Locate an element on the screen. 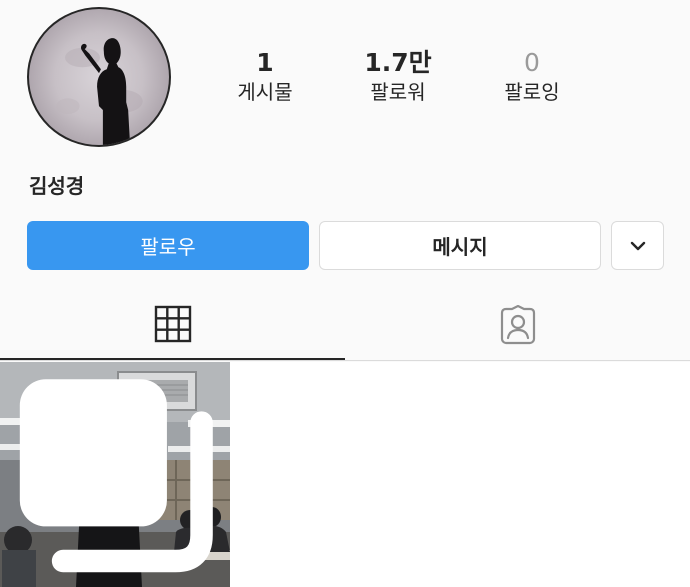  post-thumbnail is located at coordinates (115, 474).